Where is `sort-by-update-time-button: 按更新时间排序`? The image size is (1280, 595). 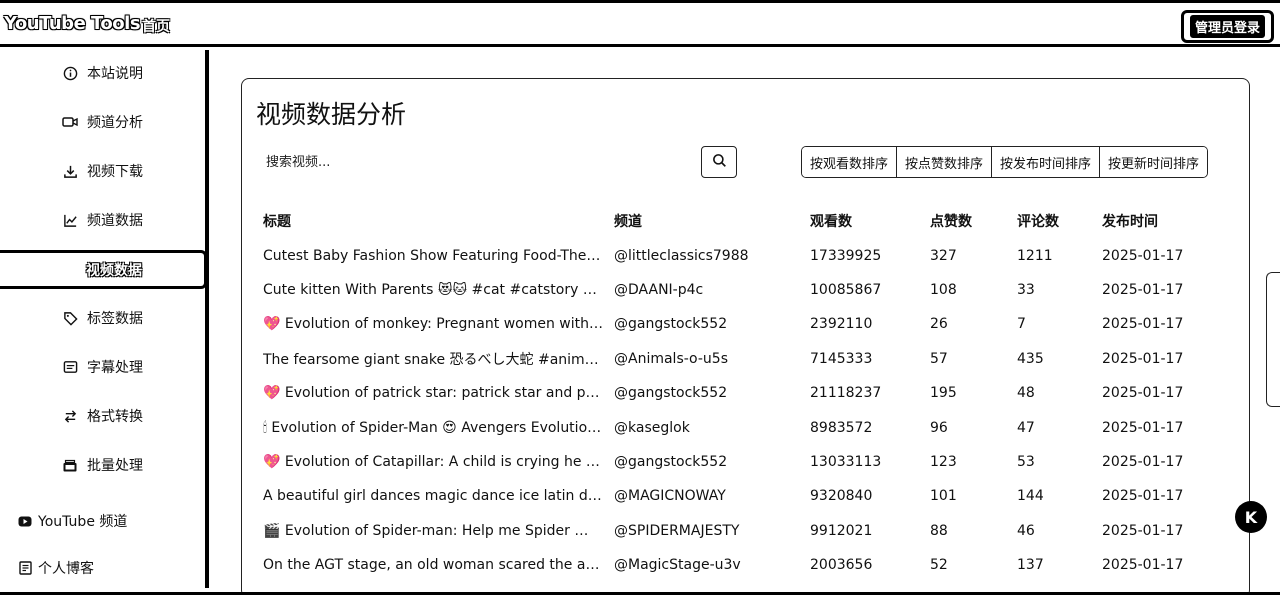
sort-by-update-time-button: 按更新时间排序 is located at coordinates (1154, 162).